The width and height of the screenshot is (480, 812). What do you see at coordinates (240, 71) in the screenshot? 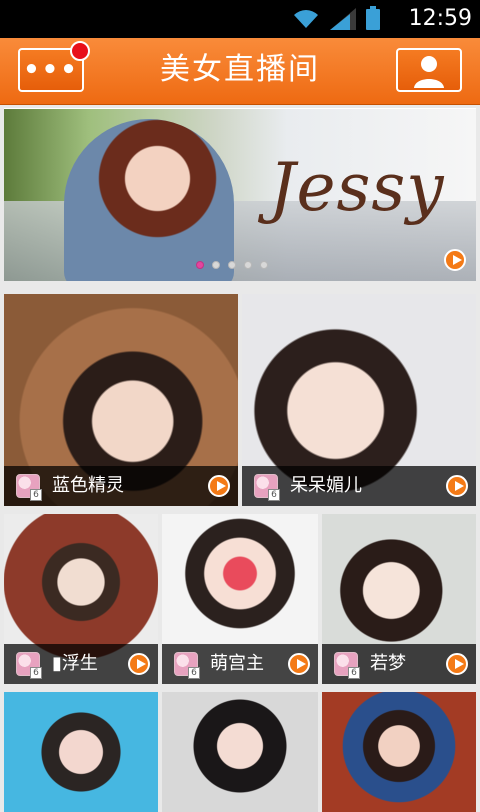
I see `app-header: ••• 美女直播间` at bounding box center [240, 71].